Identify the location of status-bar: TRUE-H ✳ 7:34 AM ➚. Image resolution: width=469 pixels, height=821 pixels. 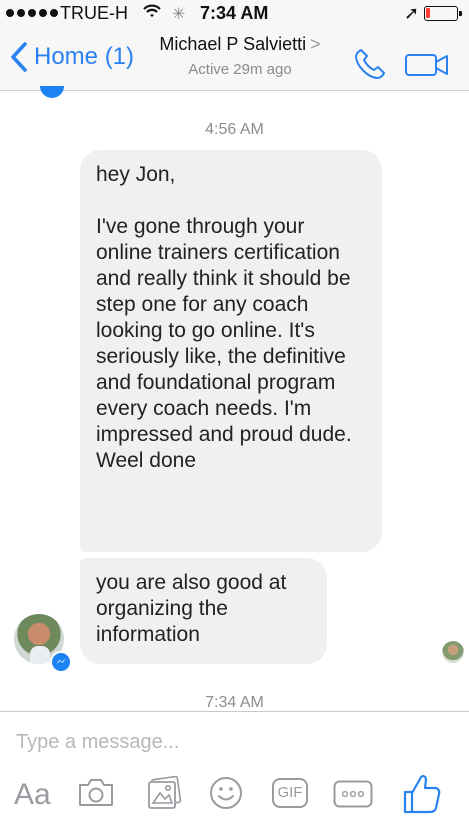
(234, 13).